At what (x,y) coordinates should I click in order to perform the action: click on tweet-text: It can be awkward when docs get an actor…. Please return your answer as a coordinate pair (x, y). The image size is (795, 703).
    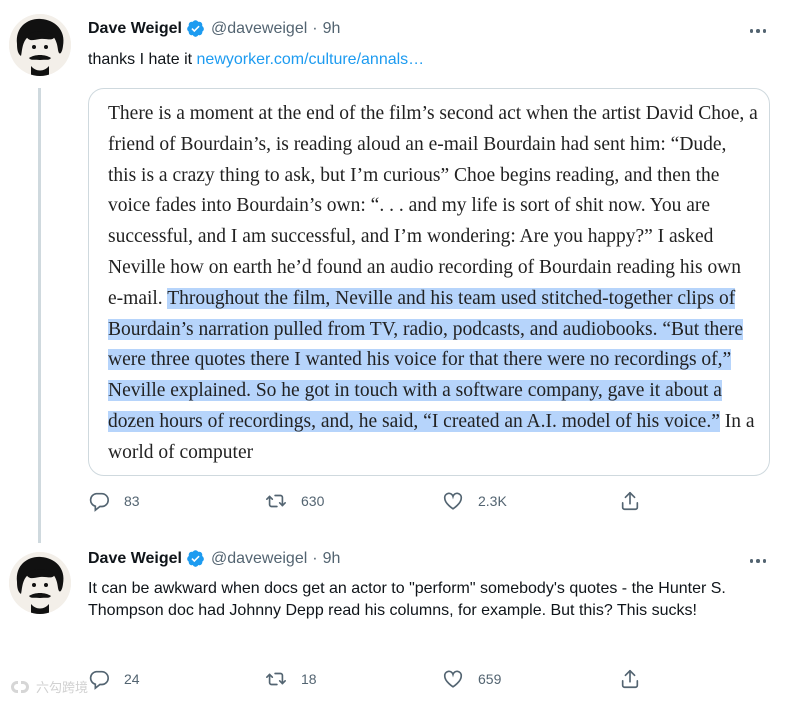
    Looking at the image, I should click on (407, 599).